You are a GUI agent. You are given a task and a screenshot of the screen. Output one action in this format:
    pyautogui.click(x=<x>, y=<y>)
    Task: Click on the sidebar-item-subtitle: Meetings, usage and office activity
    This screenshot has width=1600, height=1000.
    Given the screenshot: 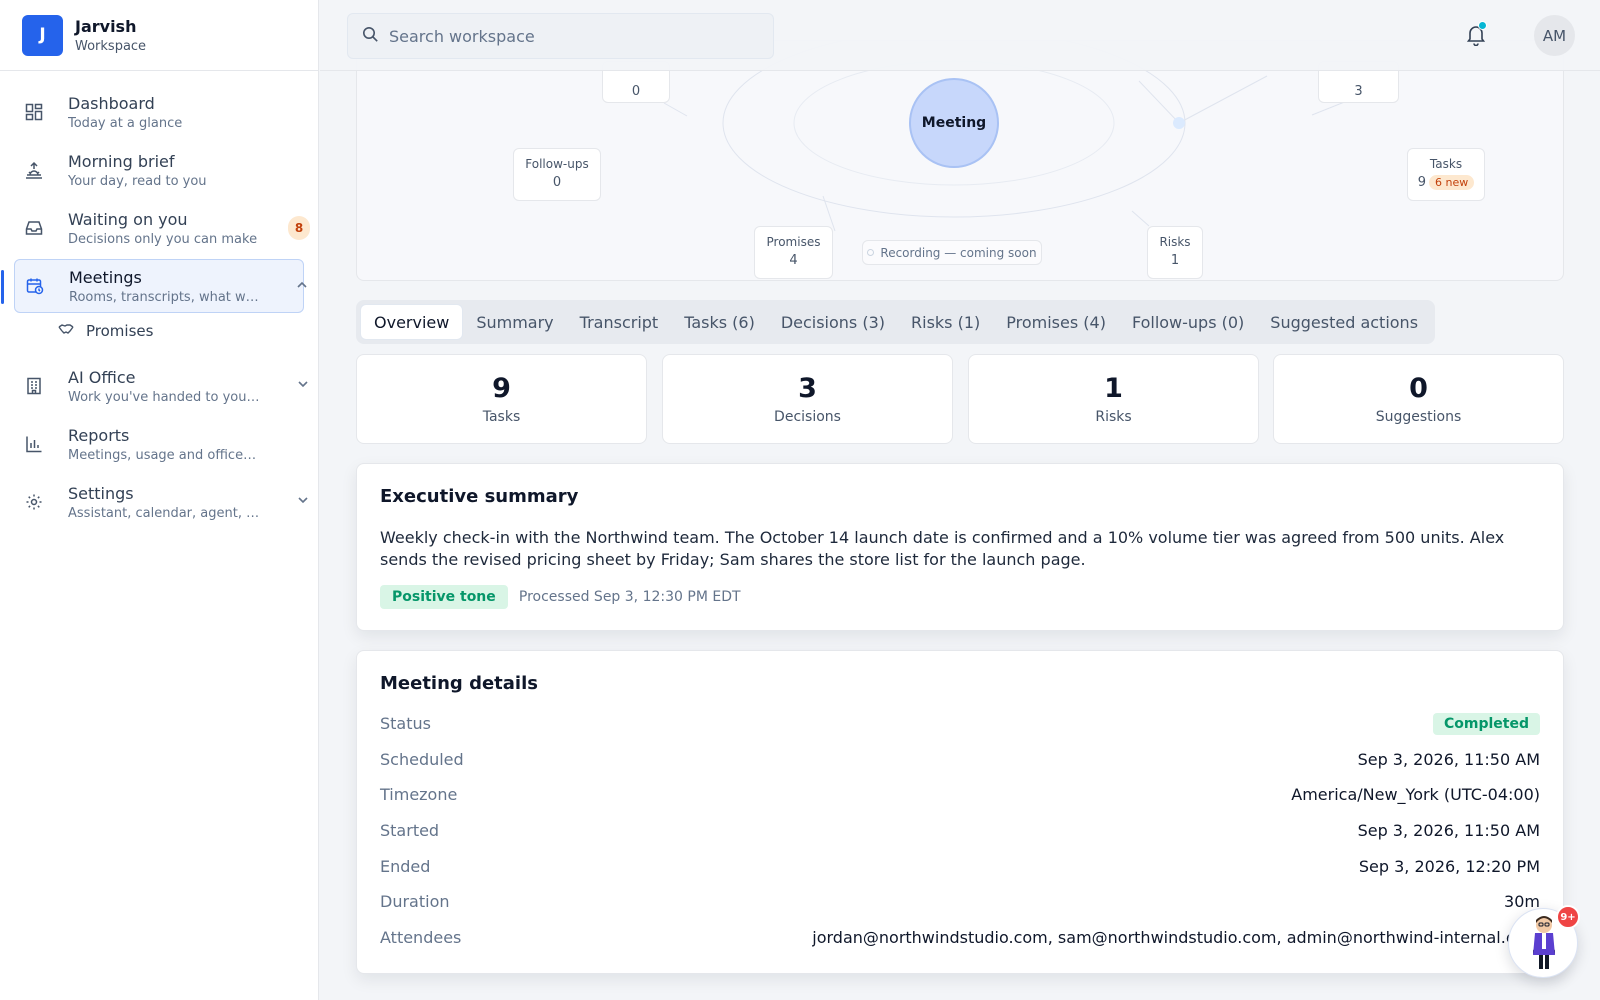 What is the action you would take?
    pyautogui.click(x=164, y=455)
    